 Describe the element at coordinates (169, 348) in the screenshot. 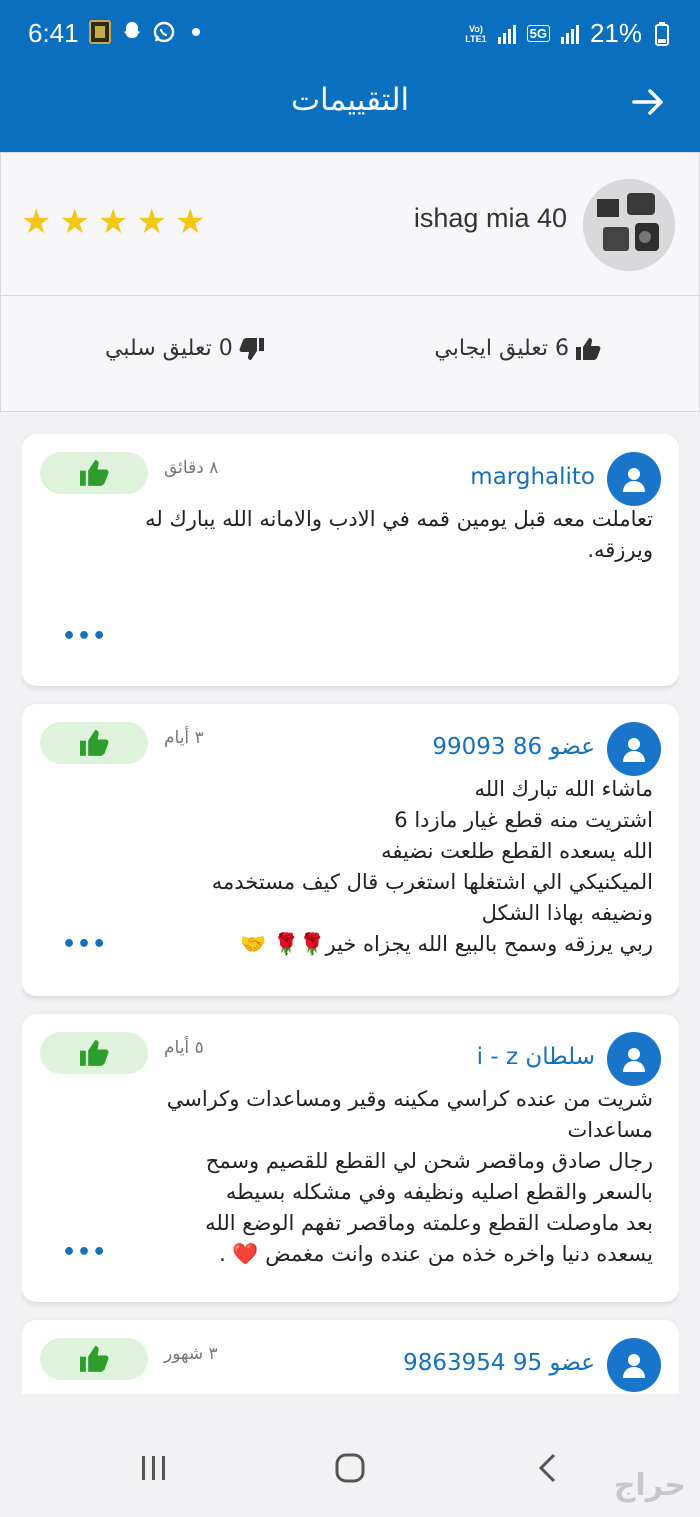

I see `negative-count-label: 0 تعليق سلبي` at that location.